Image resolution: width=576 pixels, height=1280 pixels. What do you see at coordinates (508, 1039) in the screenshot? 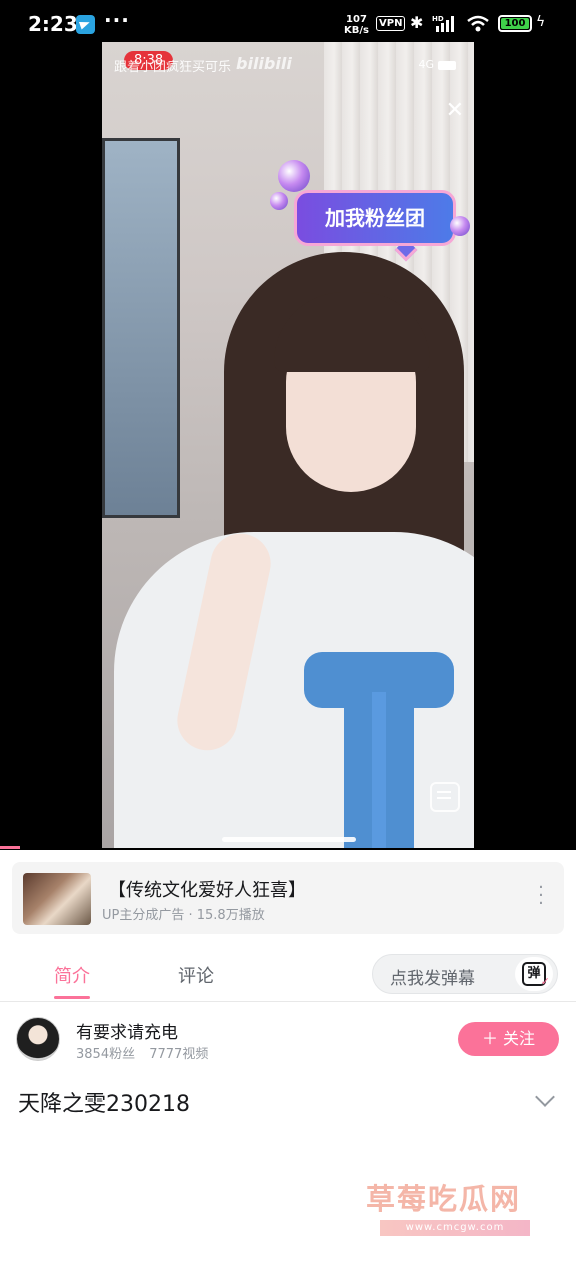
I see `follow-button: ＋ 关注` at bounding box center [508, 1039].